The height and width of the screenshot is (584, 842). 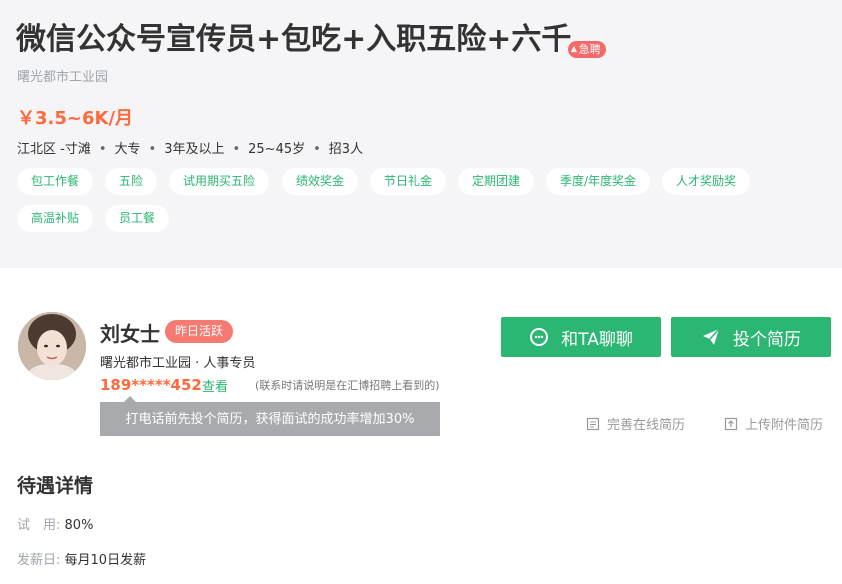 What do you see at coordinates (199, 331) in the screenshot?
I see `active-status-badge: 昨日活跃` at bounding box center [199, 331].